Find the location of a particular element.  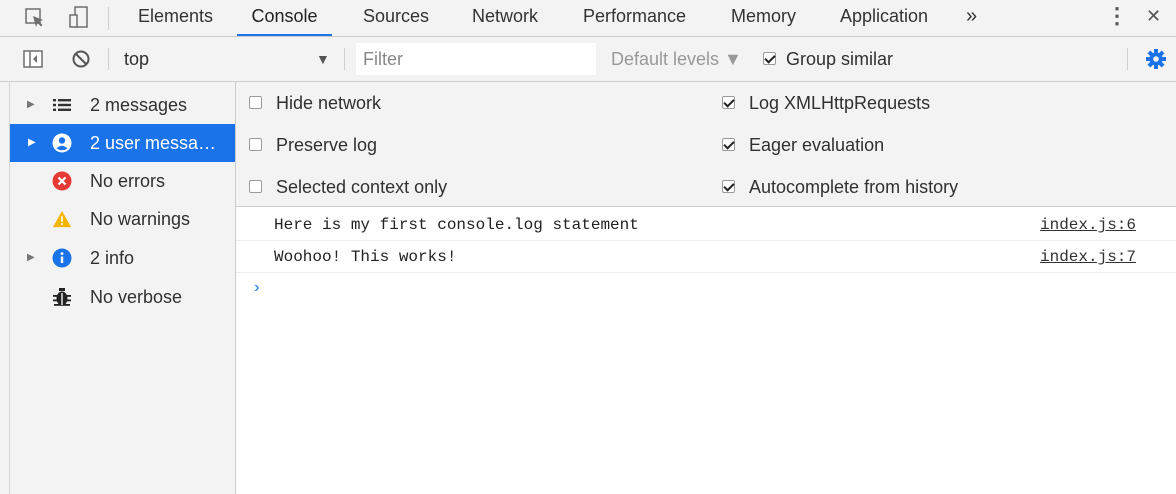

gear-icon is located at coordinates (1156, 59).